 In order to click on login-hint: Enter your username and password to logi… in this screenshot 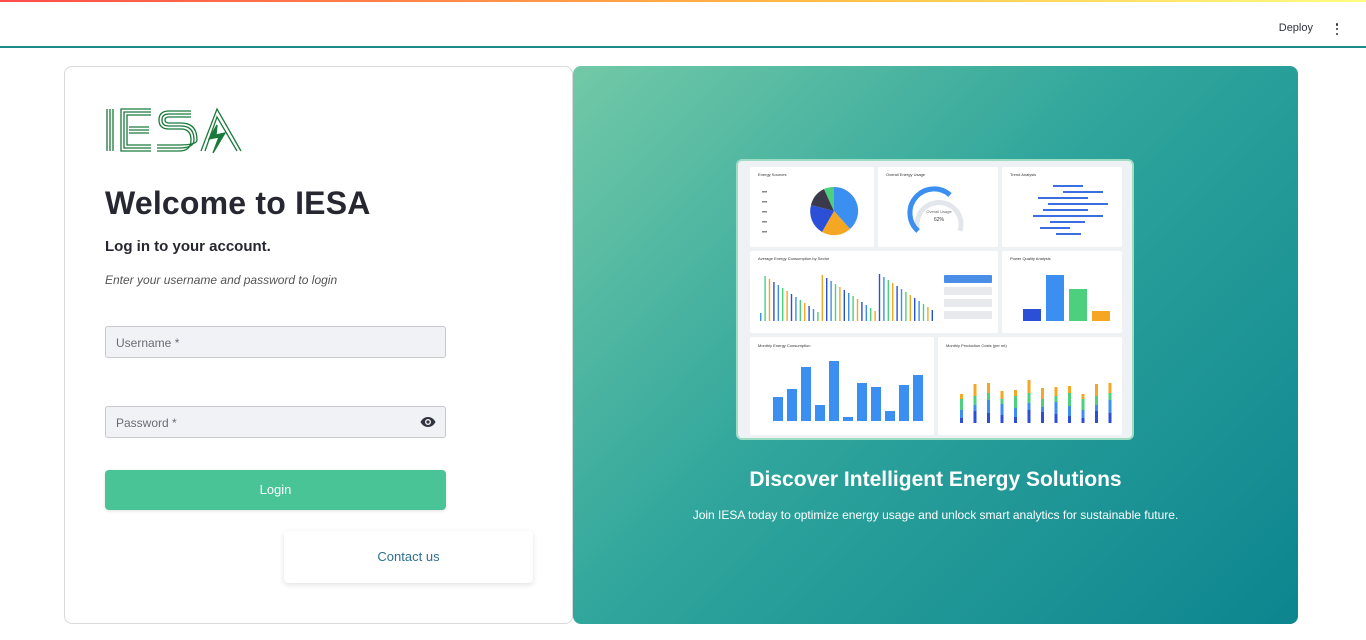, I will do `click(221, 280)`.